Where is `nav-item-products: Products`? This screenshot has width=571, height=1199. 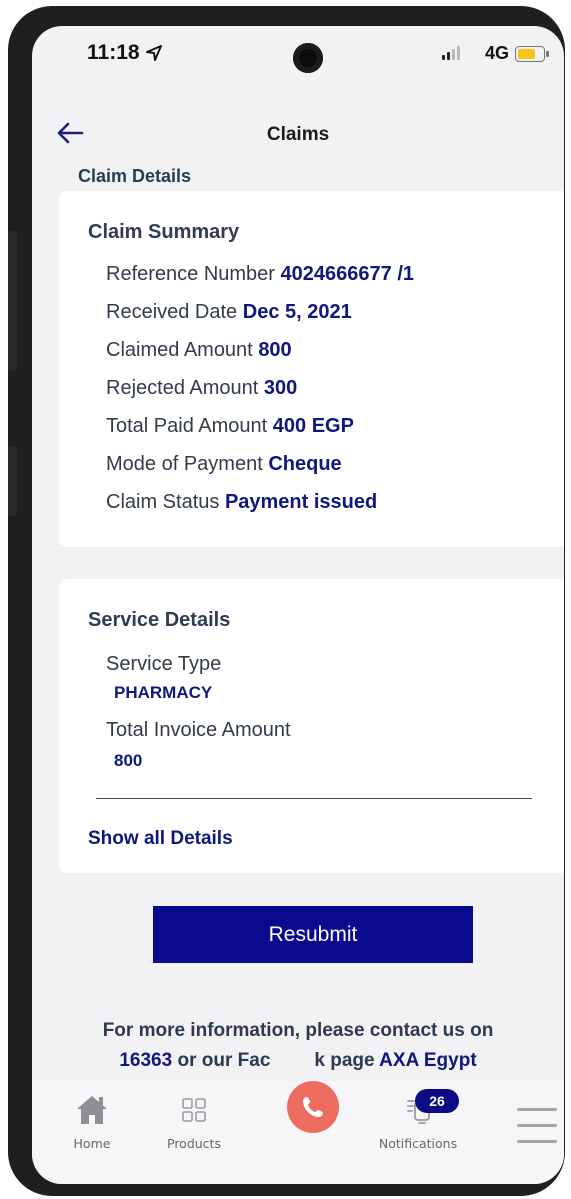
nav-item-products: Products is located at coordinates (194, 1122).